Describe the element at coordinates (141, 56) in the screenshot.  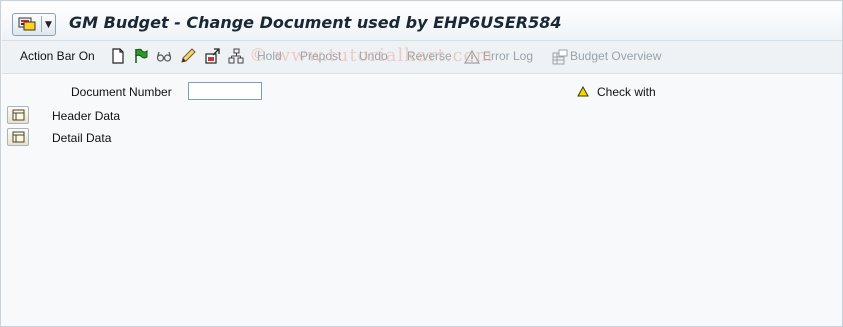
I see `flag-icon` at that location.